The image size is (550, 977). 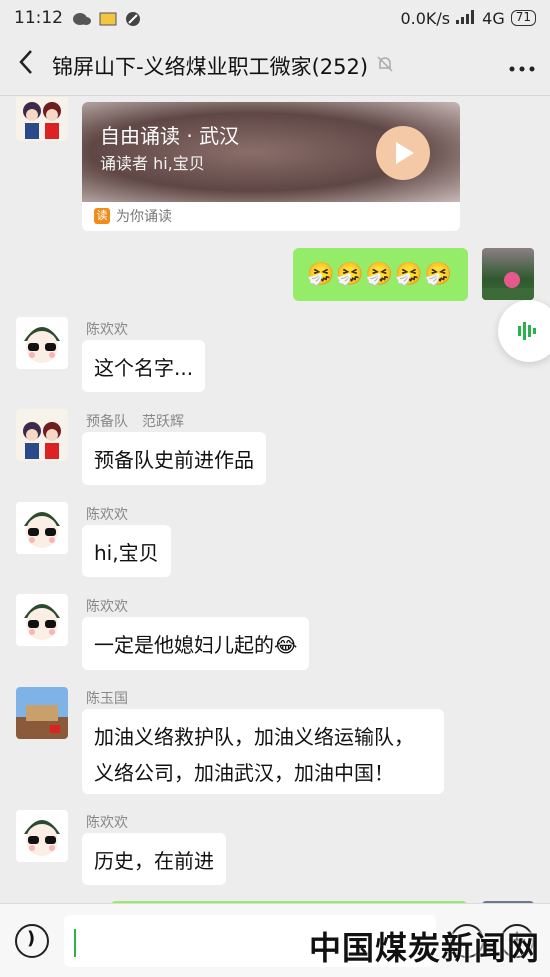 What do you see at coordinates (527, 331) in the screenshot?
I see `waveform-icon` at bounding box center [527, 331].